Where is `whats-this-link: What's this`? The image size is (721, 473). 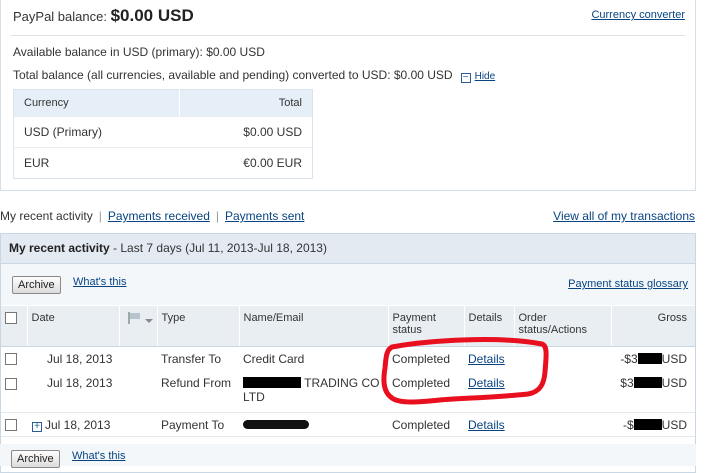
whats-this-link: What's this is located at coordinates (99, 282).